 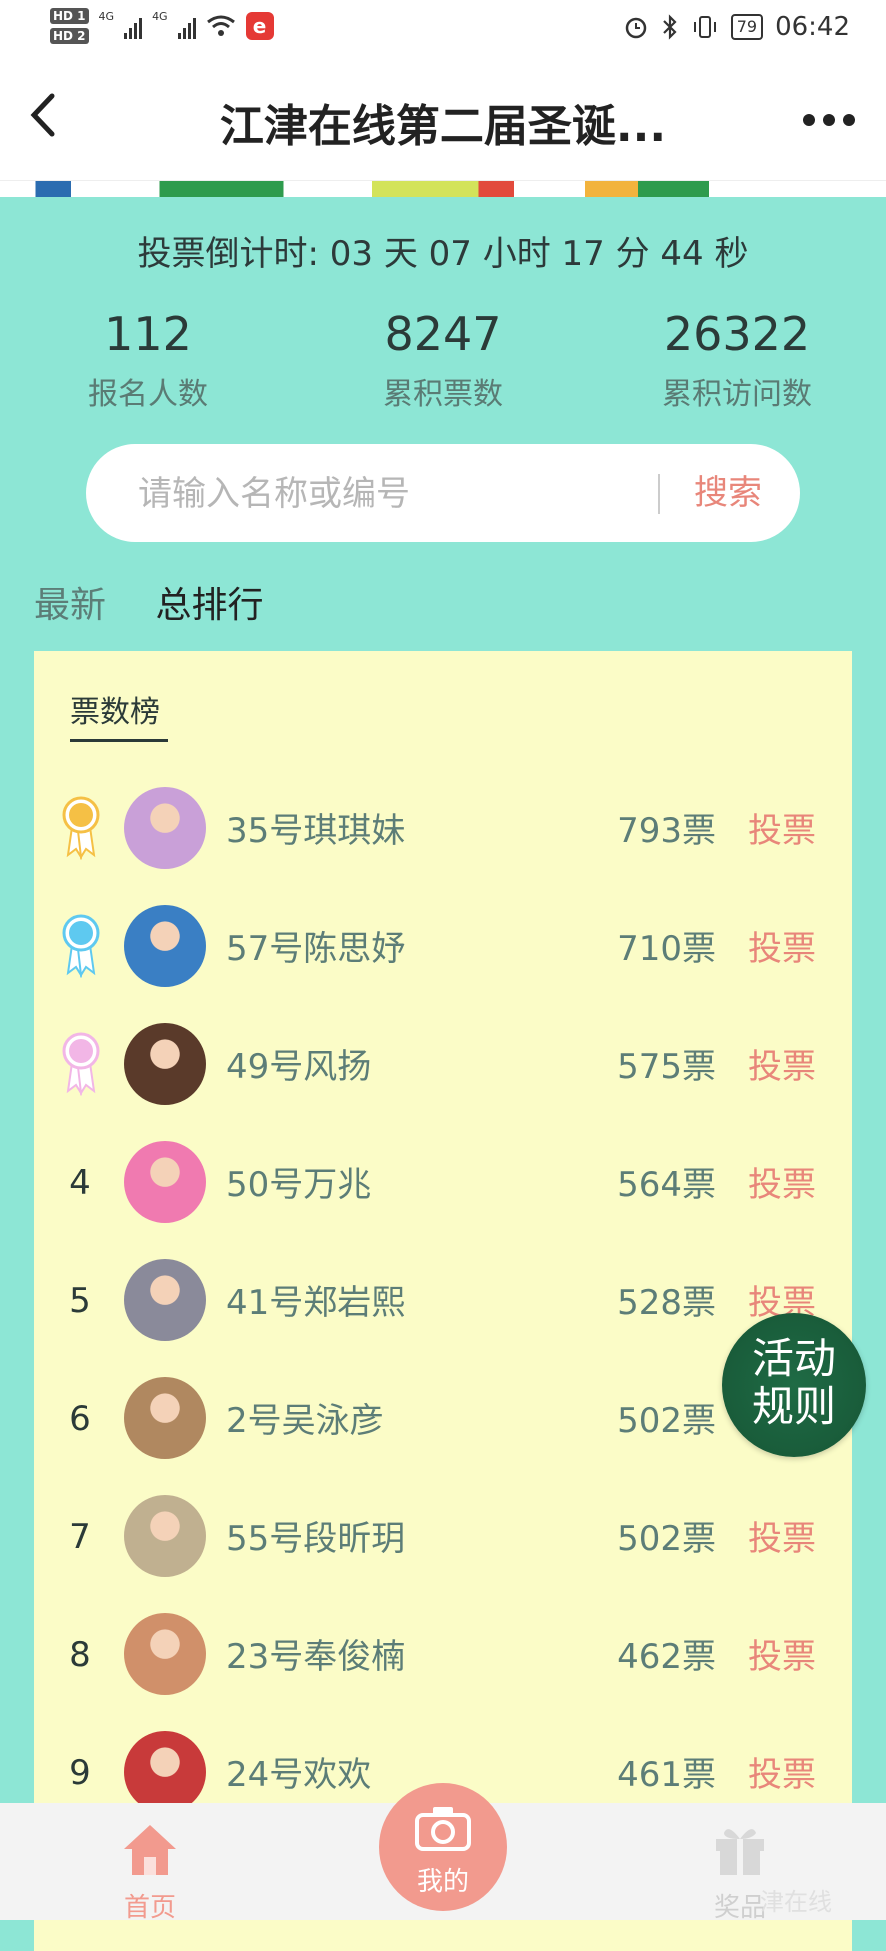 What do you see at coordinates (659, 494) in the screenshot?
I see `search-divider` at bounding box center [659, 494].